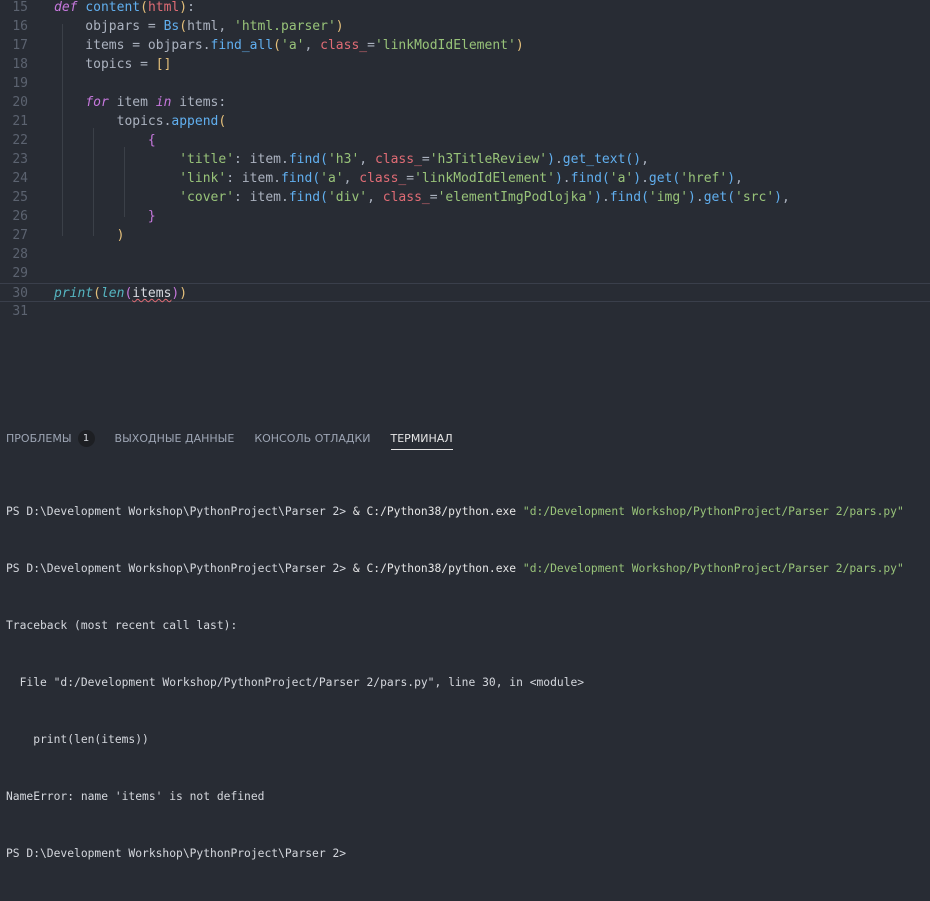  What do you see at coordinates (343, 159) in the screenshot?
I see `code-token: 'h3'` at bounding box center [343, 159].